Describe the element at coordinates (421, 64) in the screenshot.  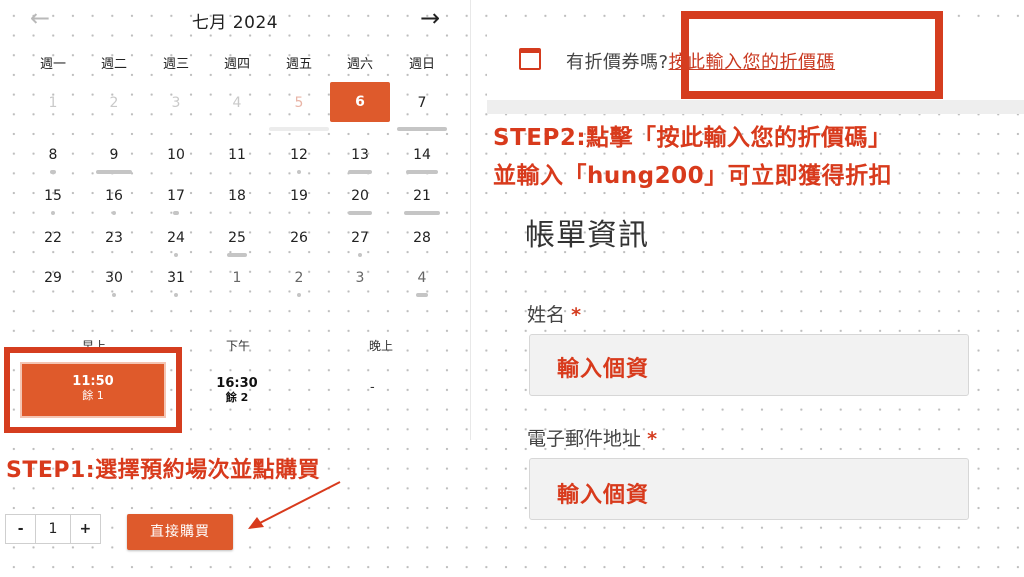
I see `weekday-sun: 週日` at that location.